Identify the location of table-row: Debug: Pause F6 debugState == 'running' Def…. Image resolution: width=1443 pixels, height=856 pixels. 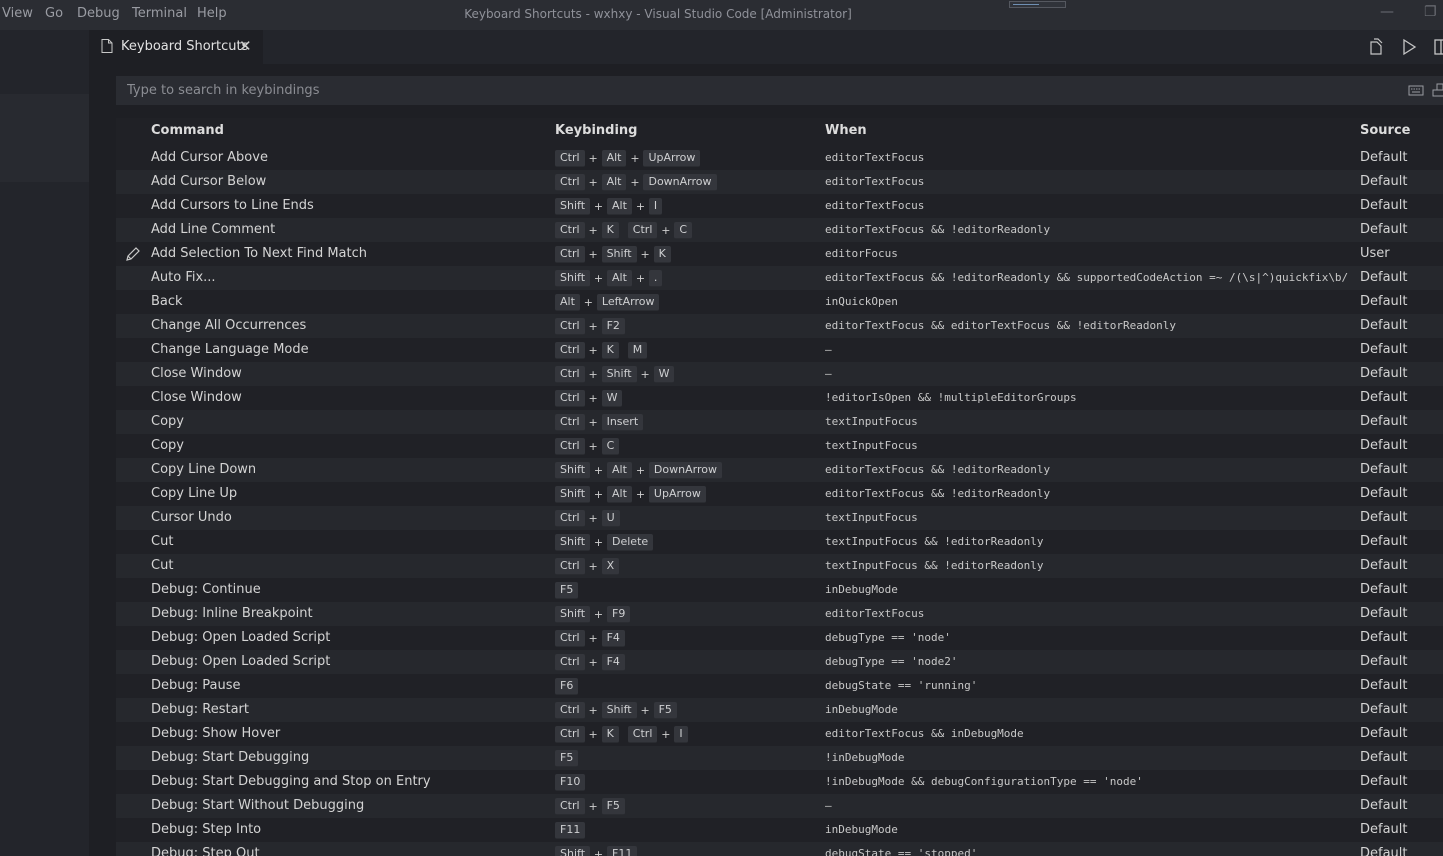
(779, 686).